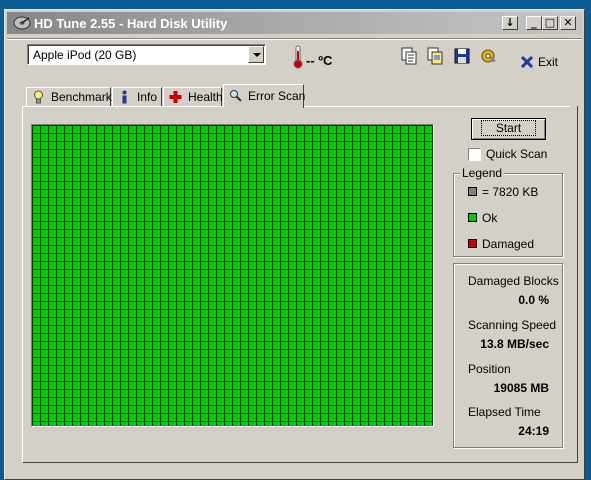 The width and height of the screenshot is (591, 480). Describe the element at coordinates (472, 243) in the screenshot. I see `damaged-swatch` at that location.